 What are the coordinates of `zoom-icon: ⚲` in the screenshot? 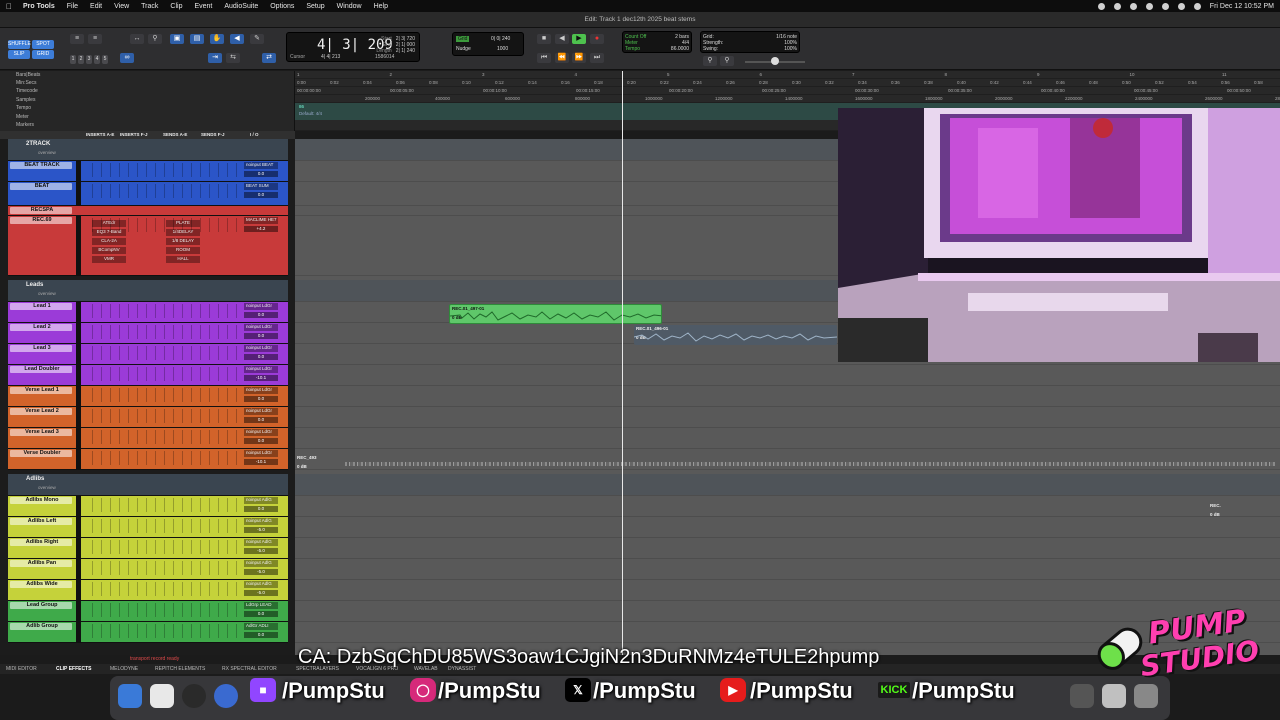 It's located at (727, 61).